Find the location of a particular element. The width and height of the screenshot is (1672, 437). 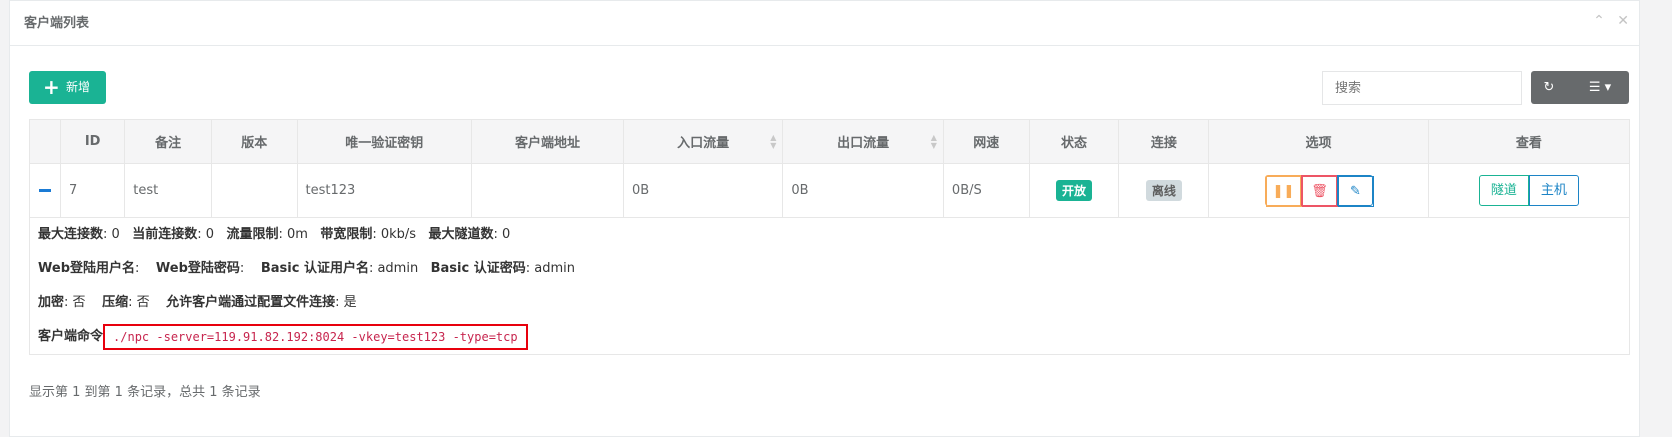

header-speed: 网速 is located at coordinates (986, 141).